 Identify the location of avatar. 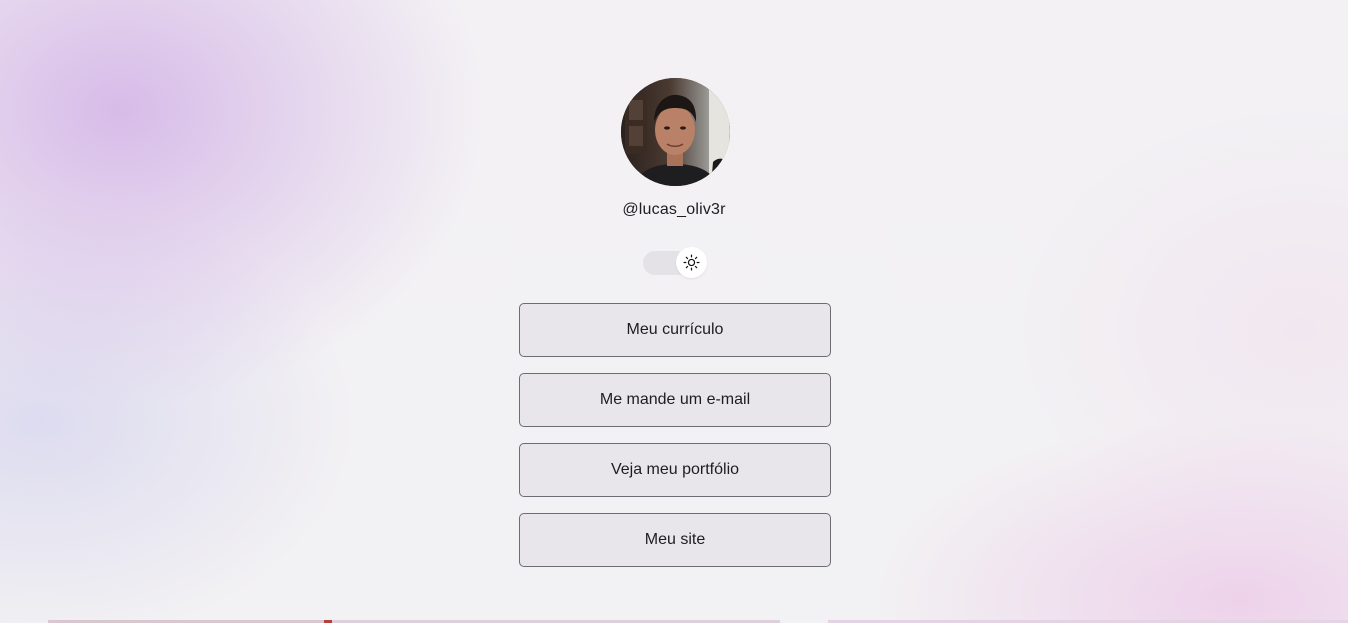
(675, 132).